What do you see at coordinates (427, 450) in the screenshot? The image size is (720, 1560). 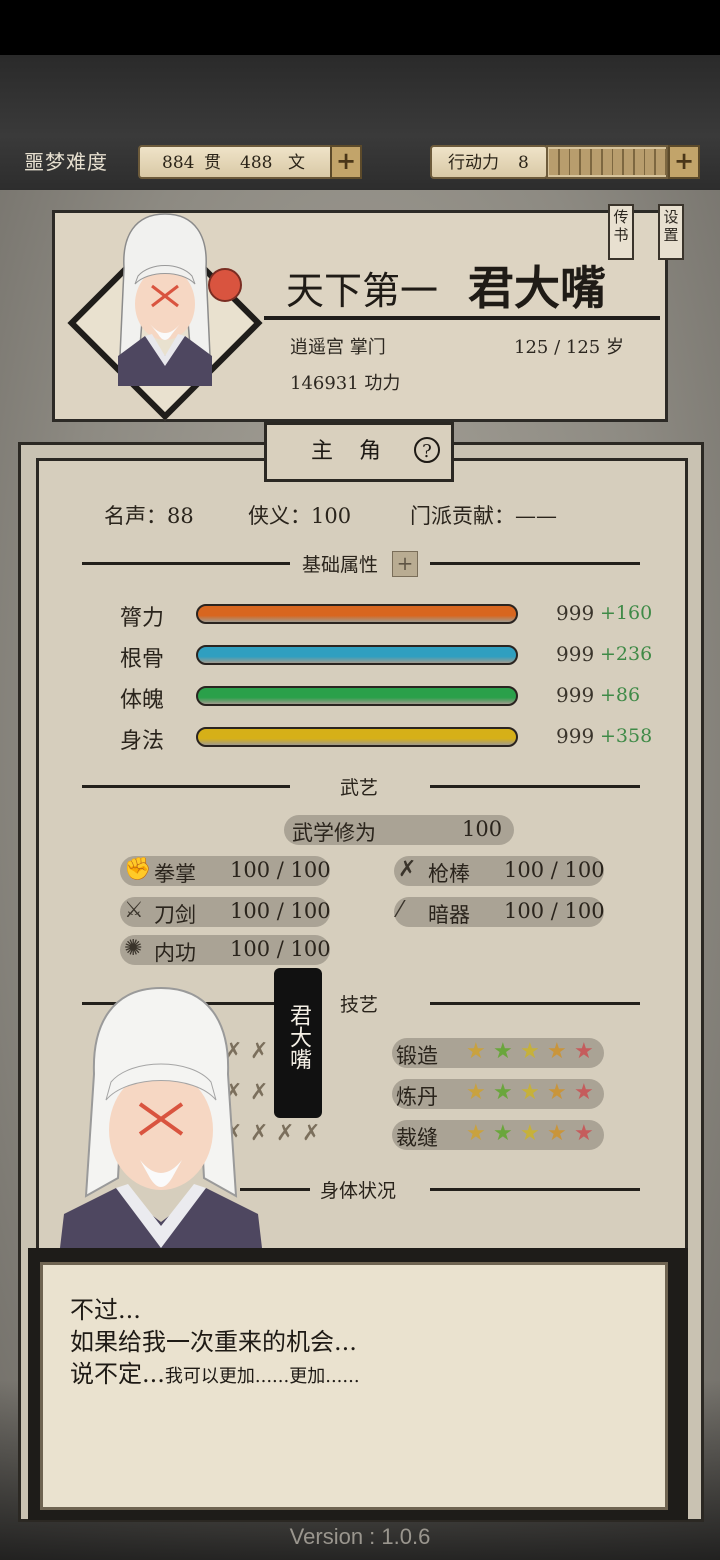 I see `help-icon: ?` at bounding box center [427, 450].